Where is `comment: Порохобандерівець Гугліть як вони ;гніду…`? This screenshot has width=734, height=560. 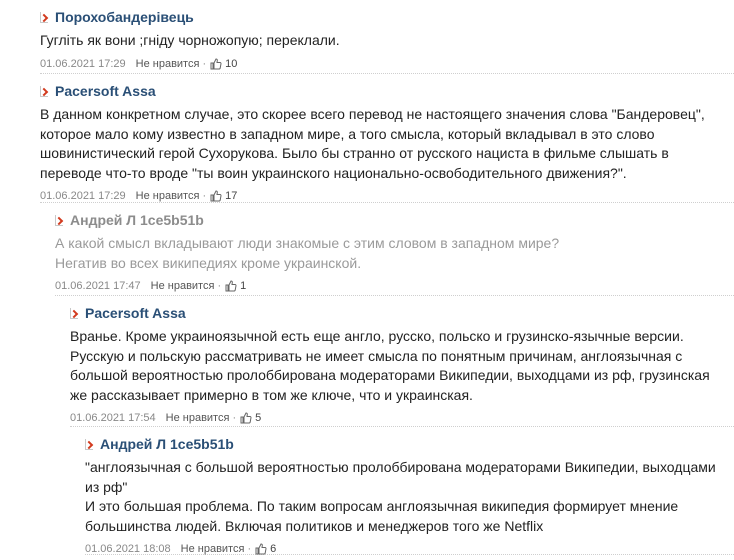 comment: Порохобандерівець Гугліть як вони ;гніду… is located at coordinates (387, 37).